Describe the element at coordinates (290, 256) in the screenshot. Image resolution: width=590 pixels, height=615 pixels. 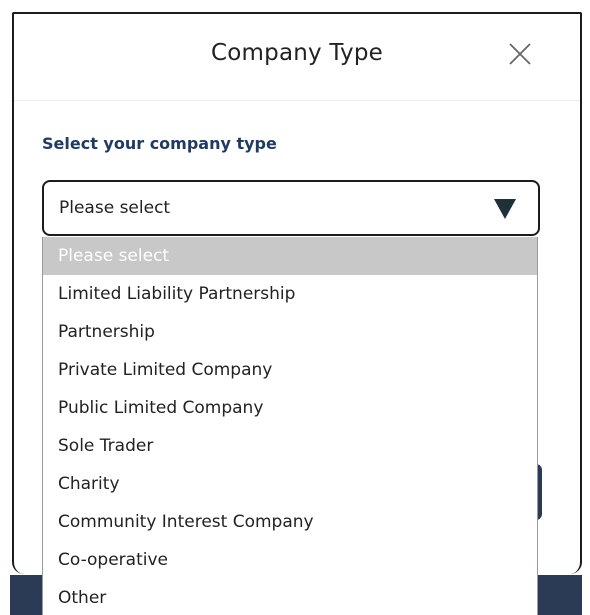
I see `option-please-select: Please select` at that location.